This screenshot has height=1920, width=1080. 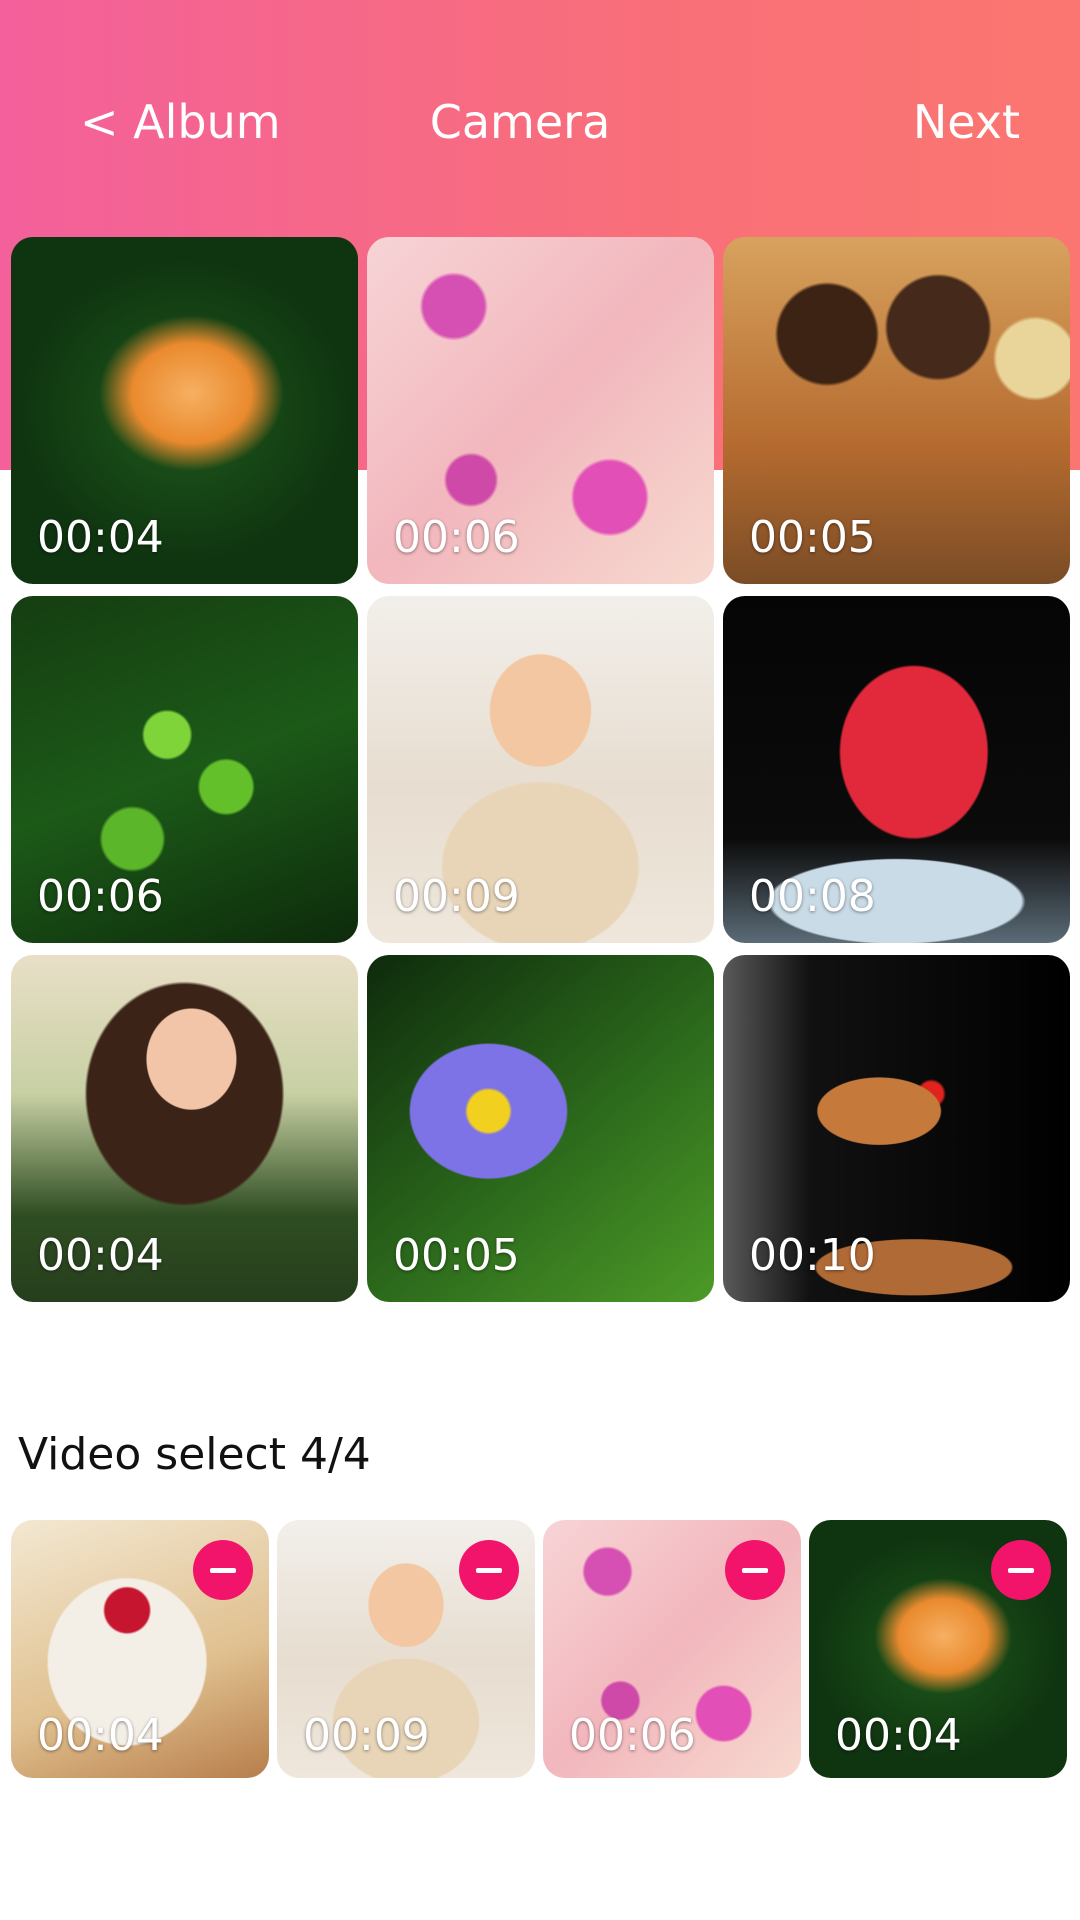 I want to click on video-thumbnail: 00:10, so click(x=896, y=1128).